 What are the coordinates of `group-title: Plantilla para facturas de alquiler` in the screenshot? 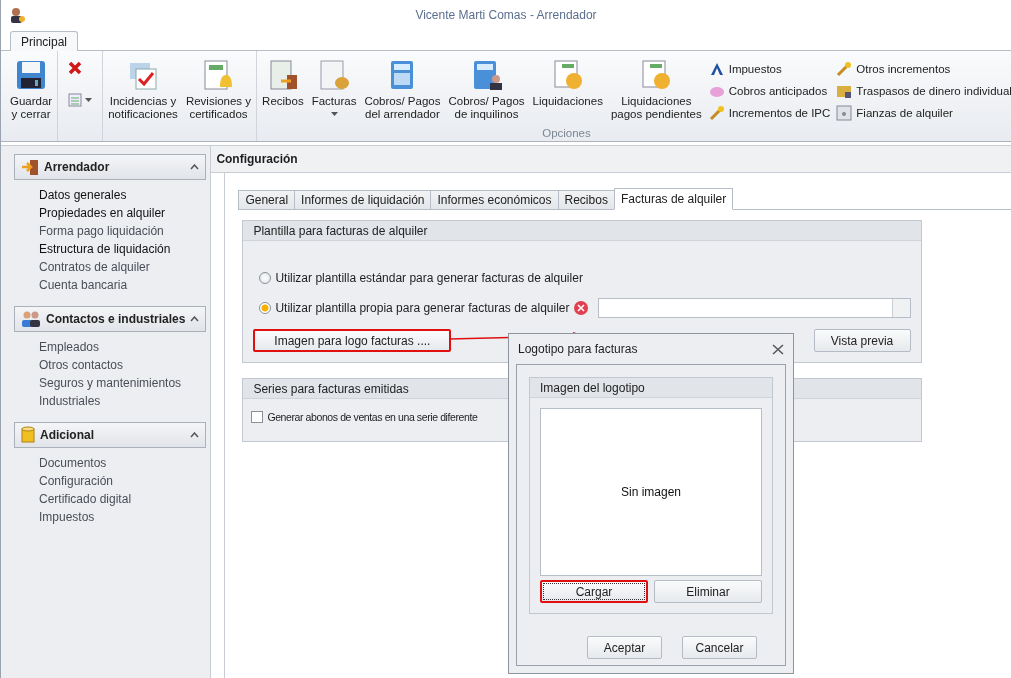 It's located at (340, 230).